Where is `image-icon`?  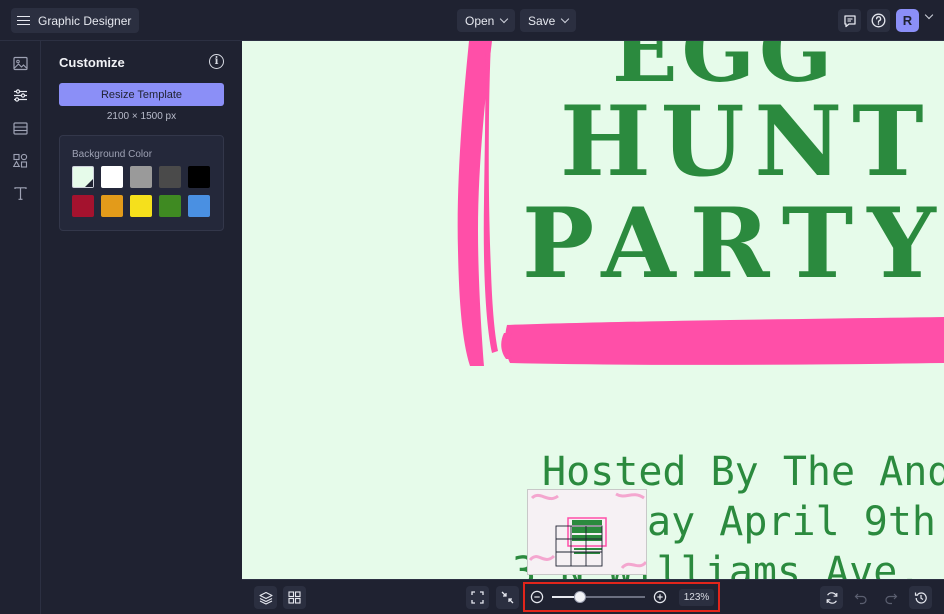 image-icon is located at coordinates (20, 63).